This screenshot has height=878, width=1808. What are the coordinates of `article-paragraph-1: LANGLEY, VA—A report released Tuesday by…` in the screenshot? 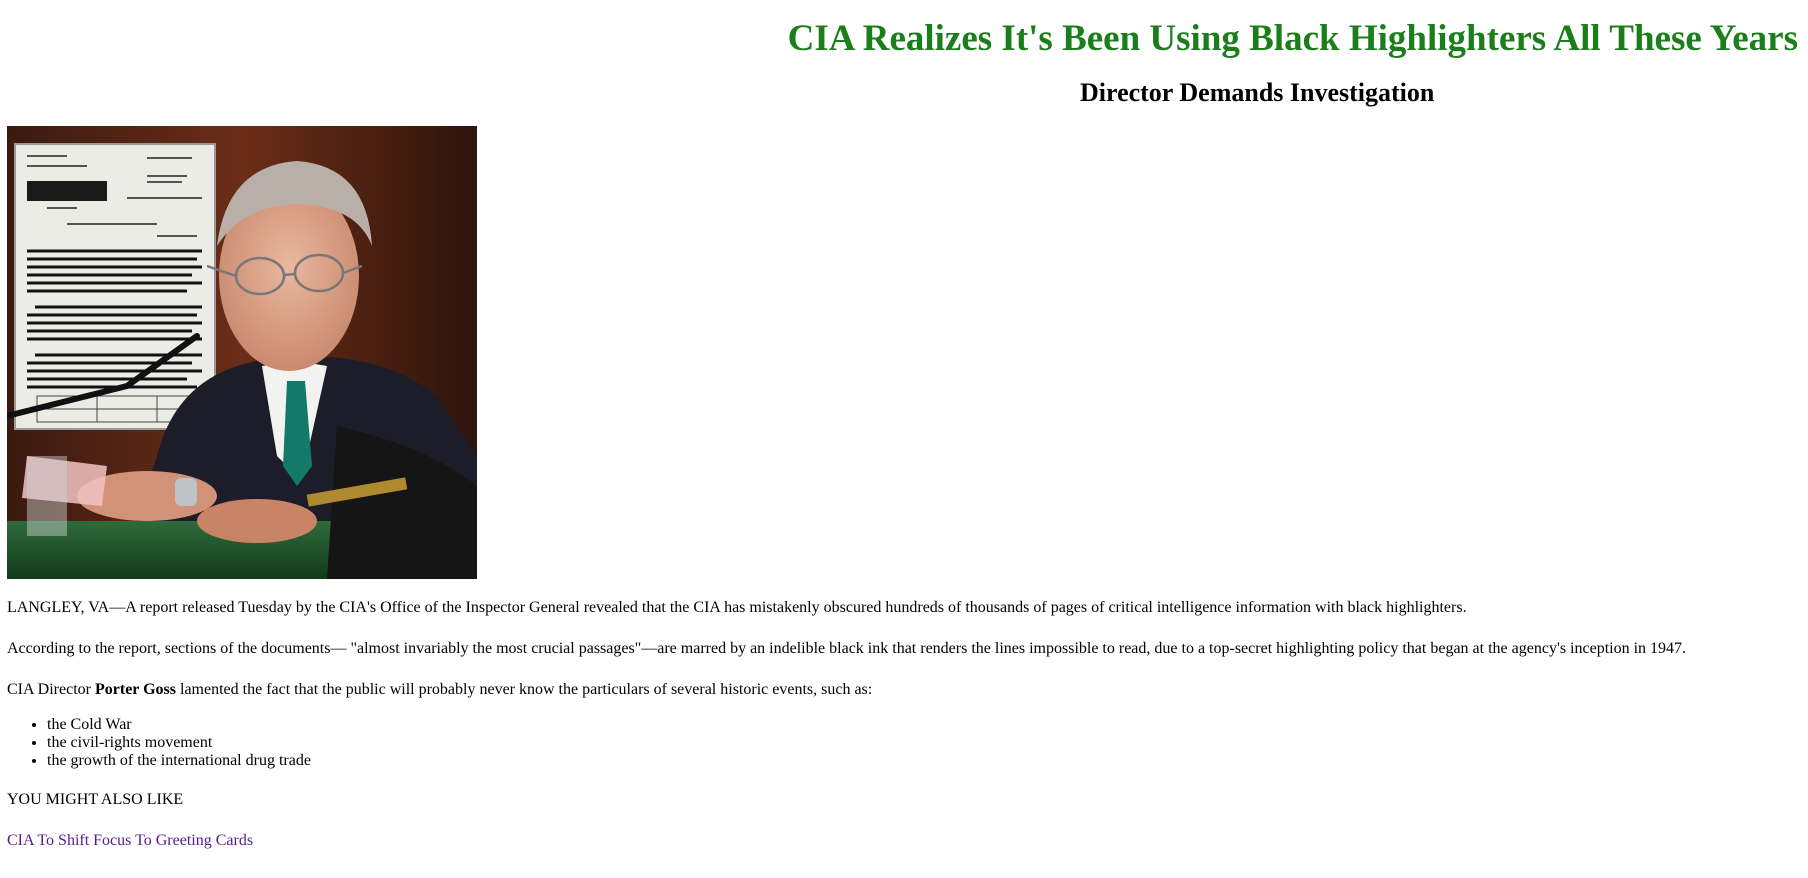 It's located at (737, 607).